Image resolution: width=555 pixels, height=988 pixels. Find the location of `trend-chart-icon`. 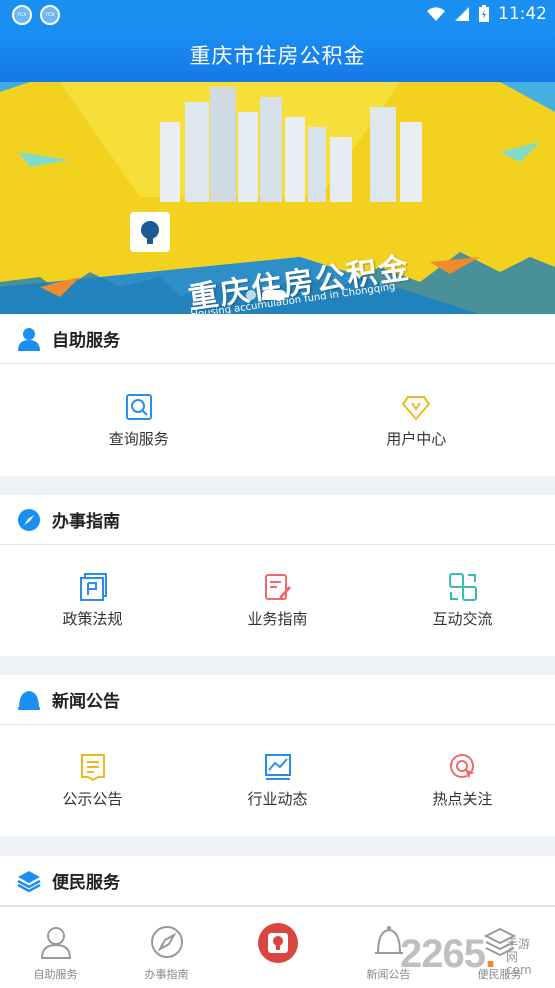

trend-chart-icon is located at coordinates (277, 767).